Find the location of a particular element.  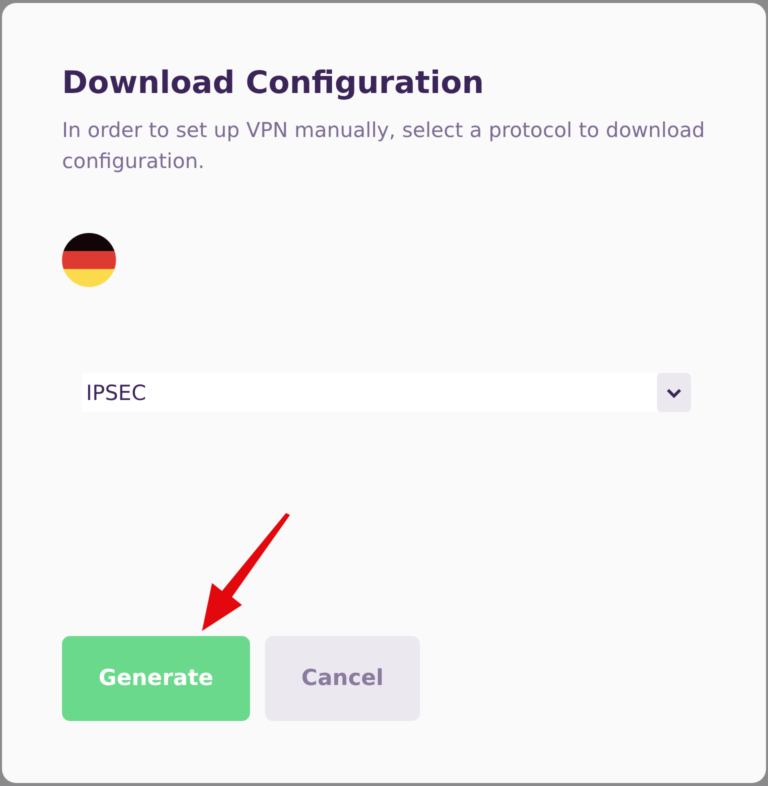

dialog-title: Download Configuration is located at coordinates (273, 83).